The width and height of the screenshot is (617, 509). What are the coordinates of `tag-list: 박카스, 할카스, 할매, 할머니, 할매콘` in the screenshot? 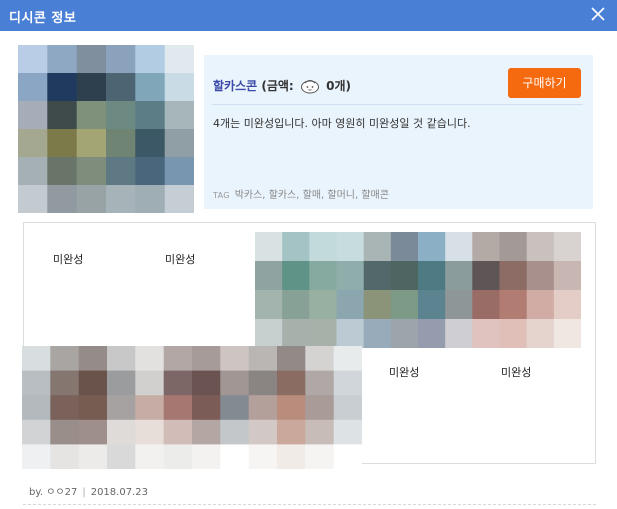 It's located at (311, 195).